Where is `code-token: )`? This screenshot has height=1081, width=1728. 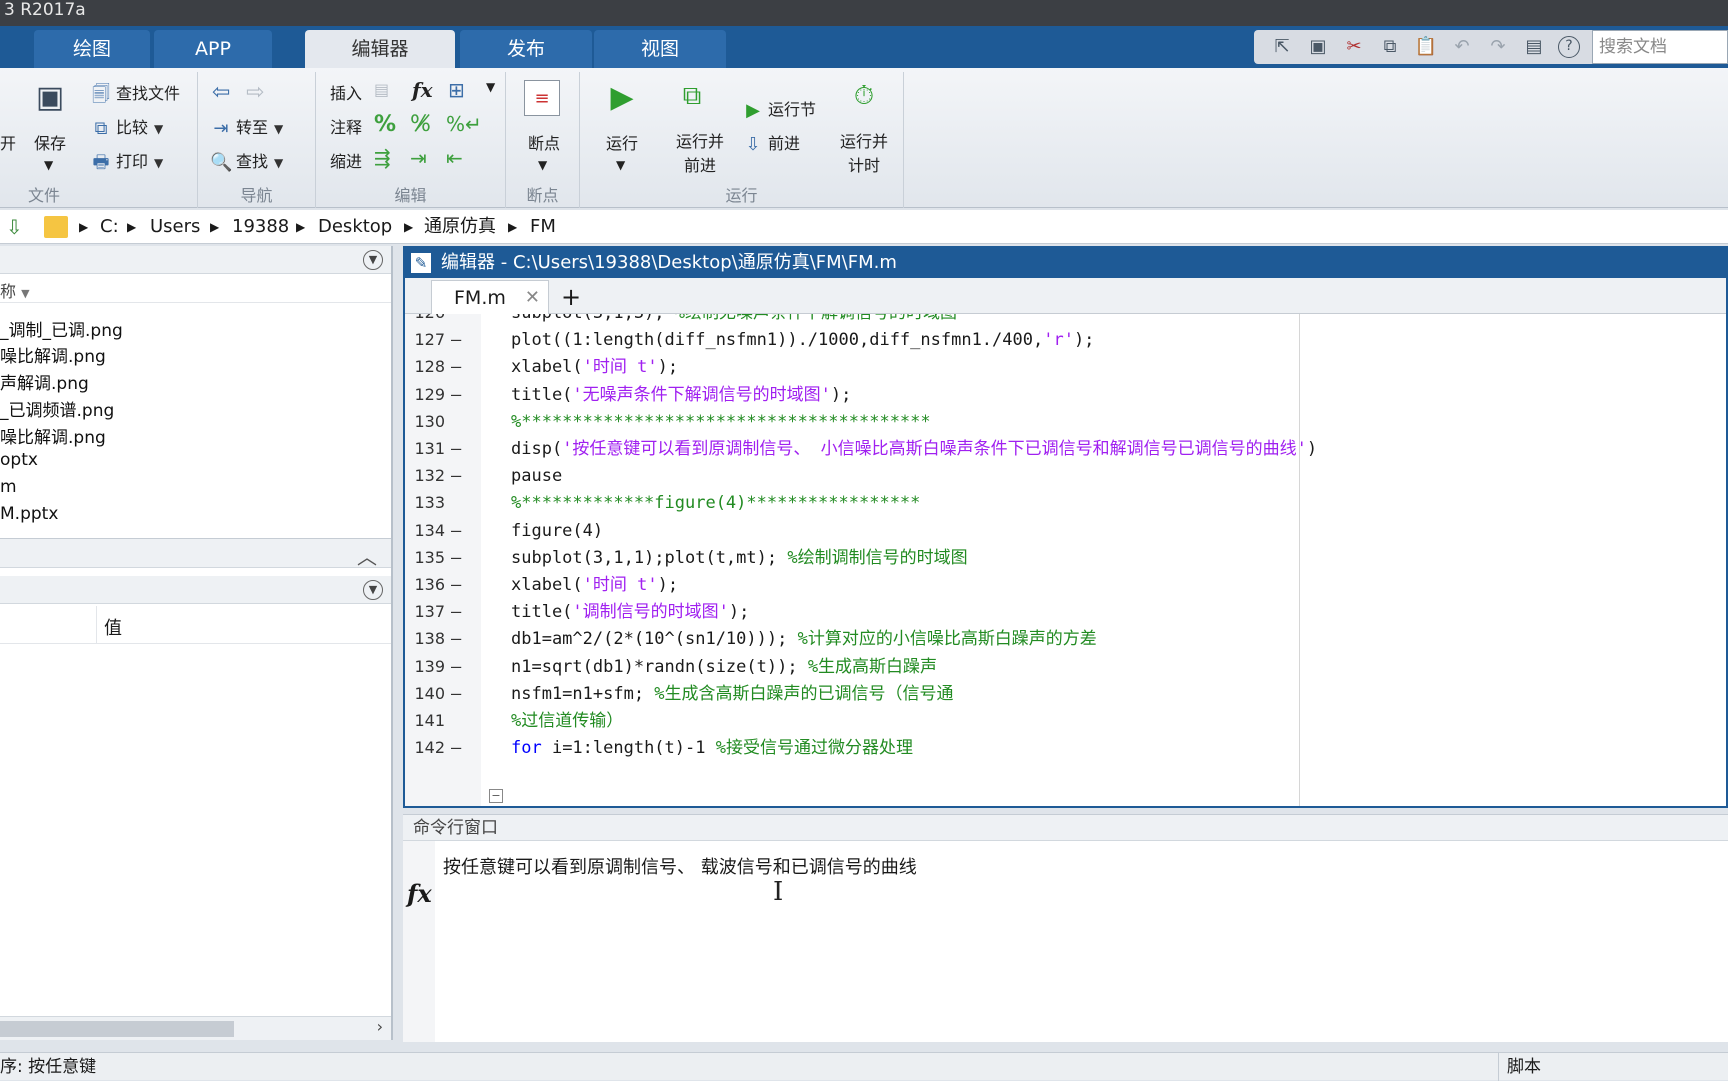
code-token: ) is located at coordinates (1312, 449).